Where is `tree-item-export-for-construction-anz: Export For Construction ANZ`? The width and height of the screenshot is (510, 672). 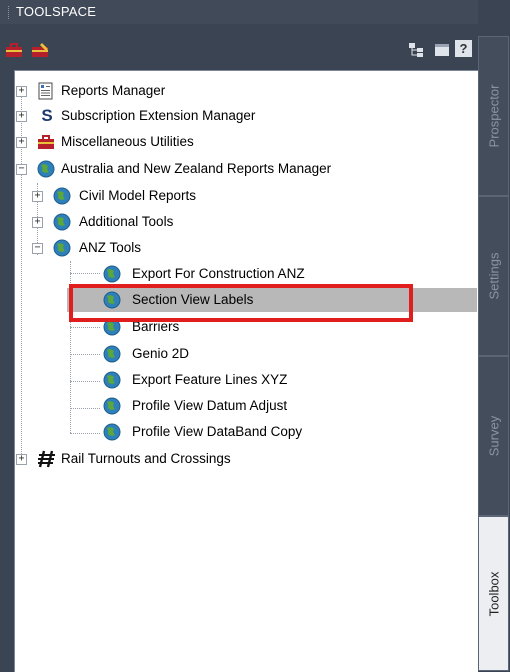 tree-item-export-for-construction-anz: Export For Construction ANZ is located at coordinates (245, 274).